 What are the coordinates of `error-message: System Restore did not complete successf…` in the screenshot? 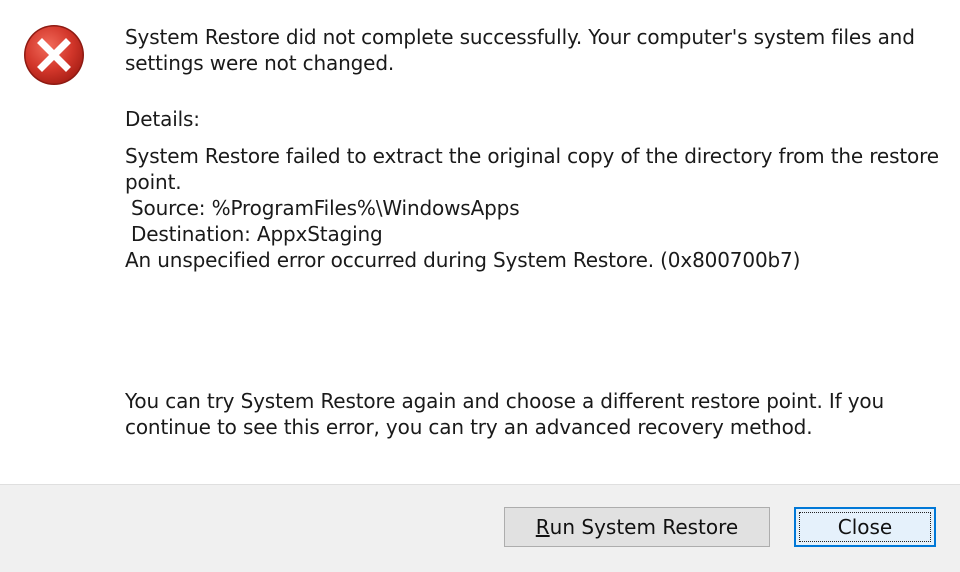 It's located at (520, 50).